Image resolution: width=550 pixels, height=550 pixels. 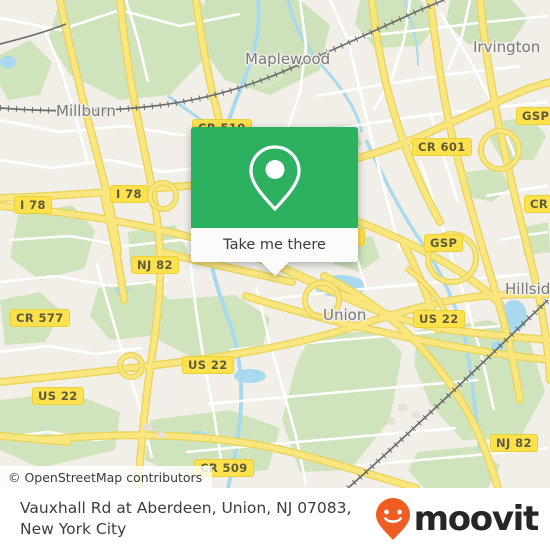 I want to click on shield-nj-82-b: NJ 82, so click(x=514, y=443).